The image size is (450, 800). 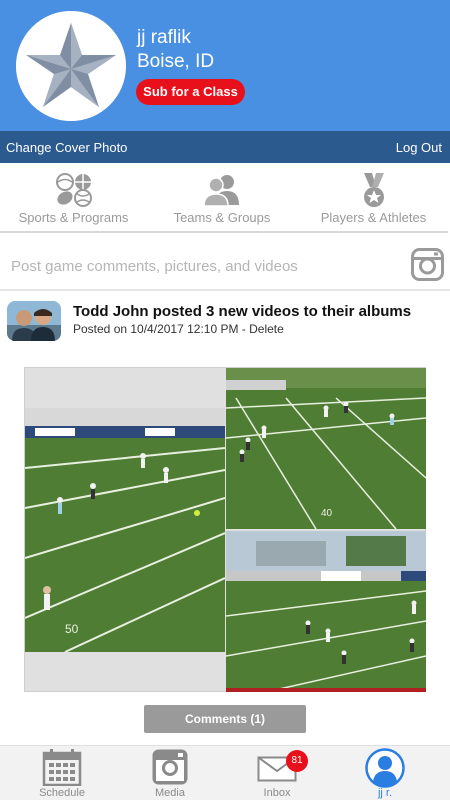 What do you see at coordinates (161, 329) in the screenshot?
I see `posted-on-text: Posted on 10/4/2017 12:10 PM -` at bounding box center [161, 329].